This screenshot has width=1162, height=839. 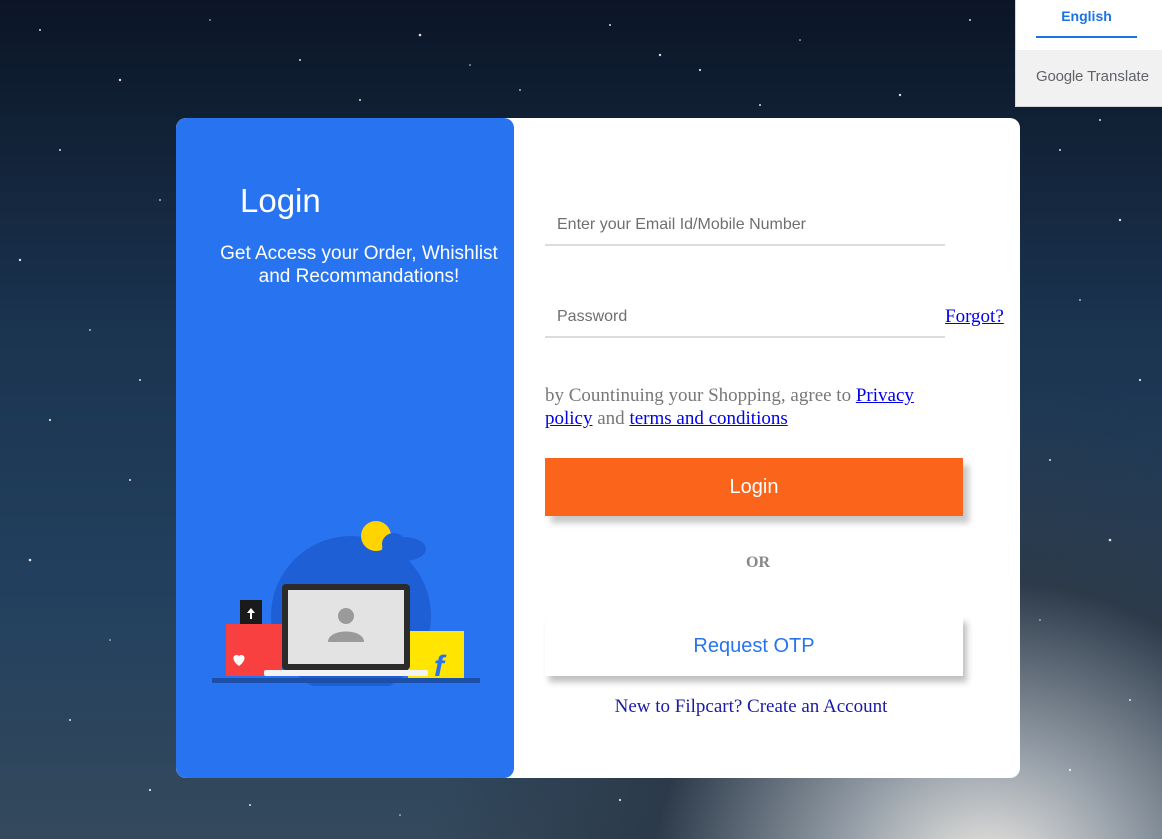 I want to click on translate-tabs: English, so click(x=1089, y=25).